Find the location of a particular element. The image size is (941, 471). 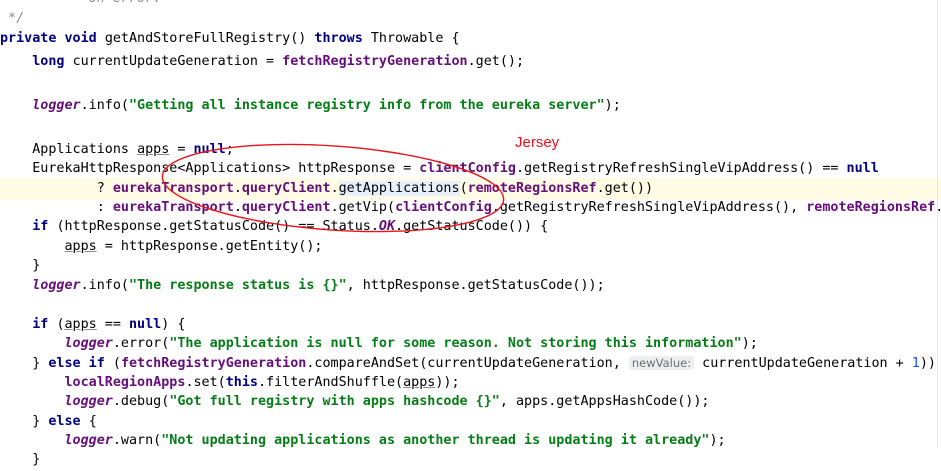

code-token: .getStatusCode()) { is located at coordinates (472, 226).